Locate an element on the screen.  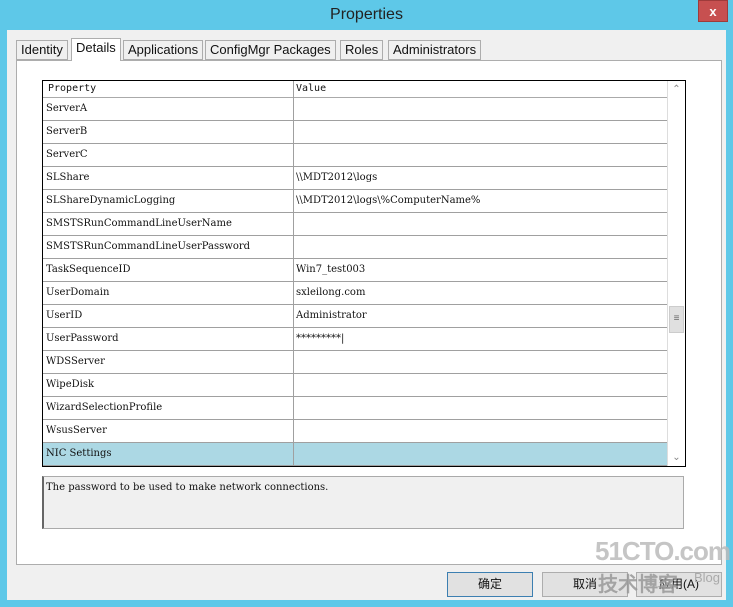
property-name: WDSServer is located at coordinates (75, 361).